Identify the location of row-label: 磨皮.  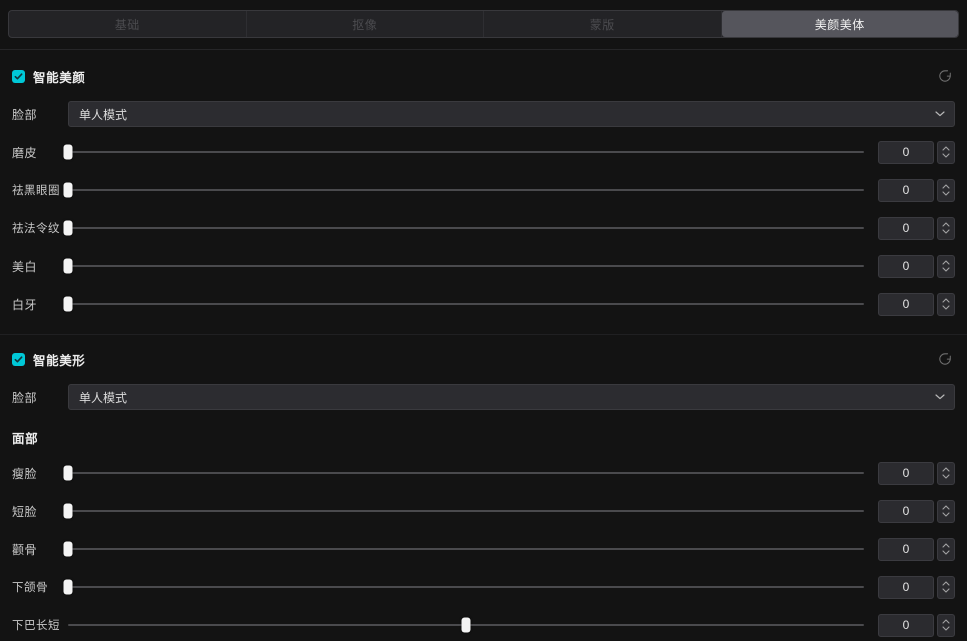
(25, 152).